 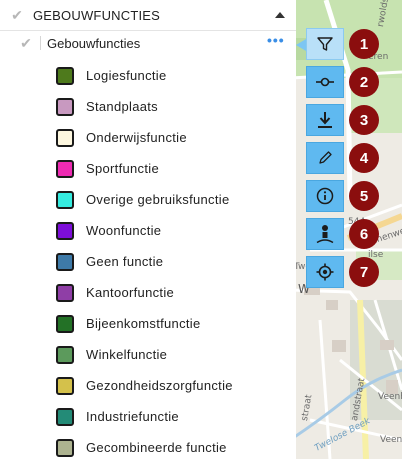 I want to click on commit-button, so click(x=325, y=82).